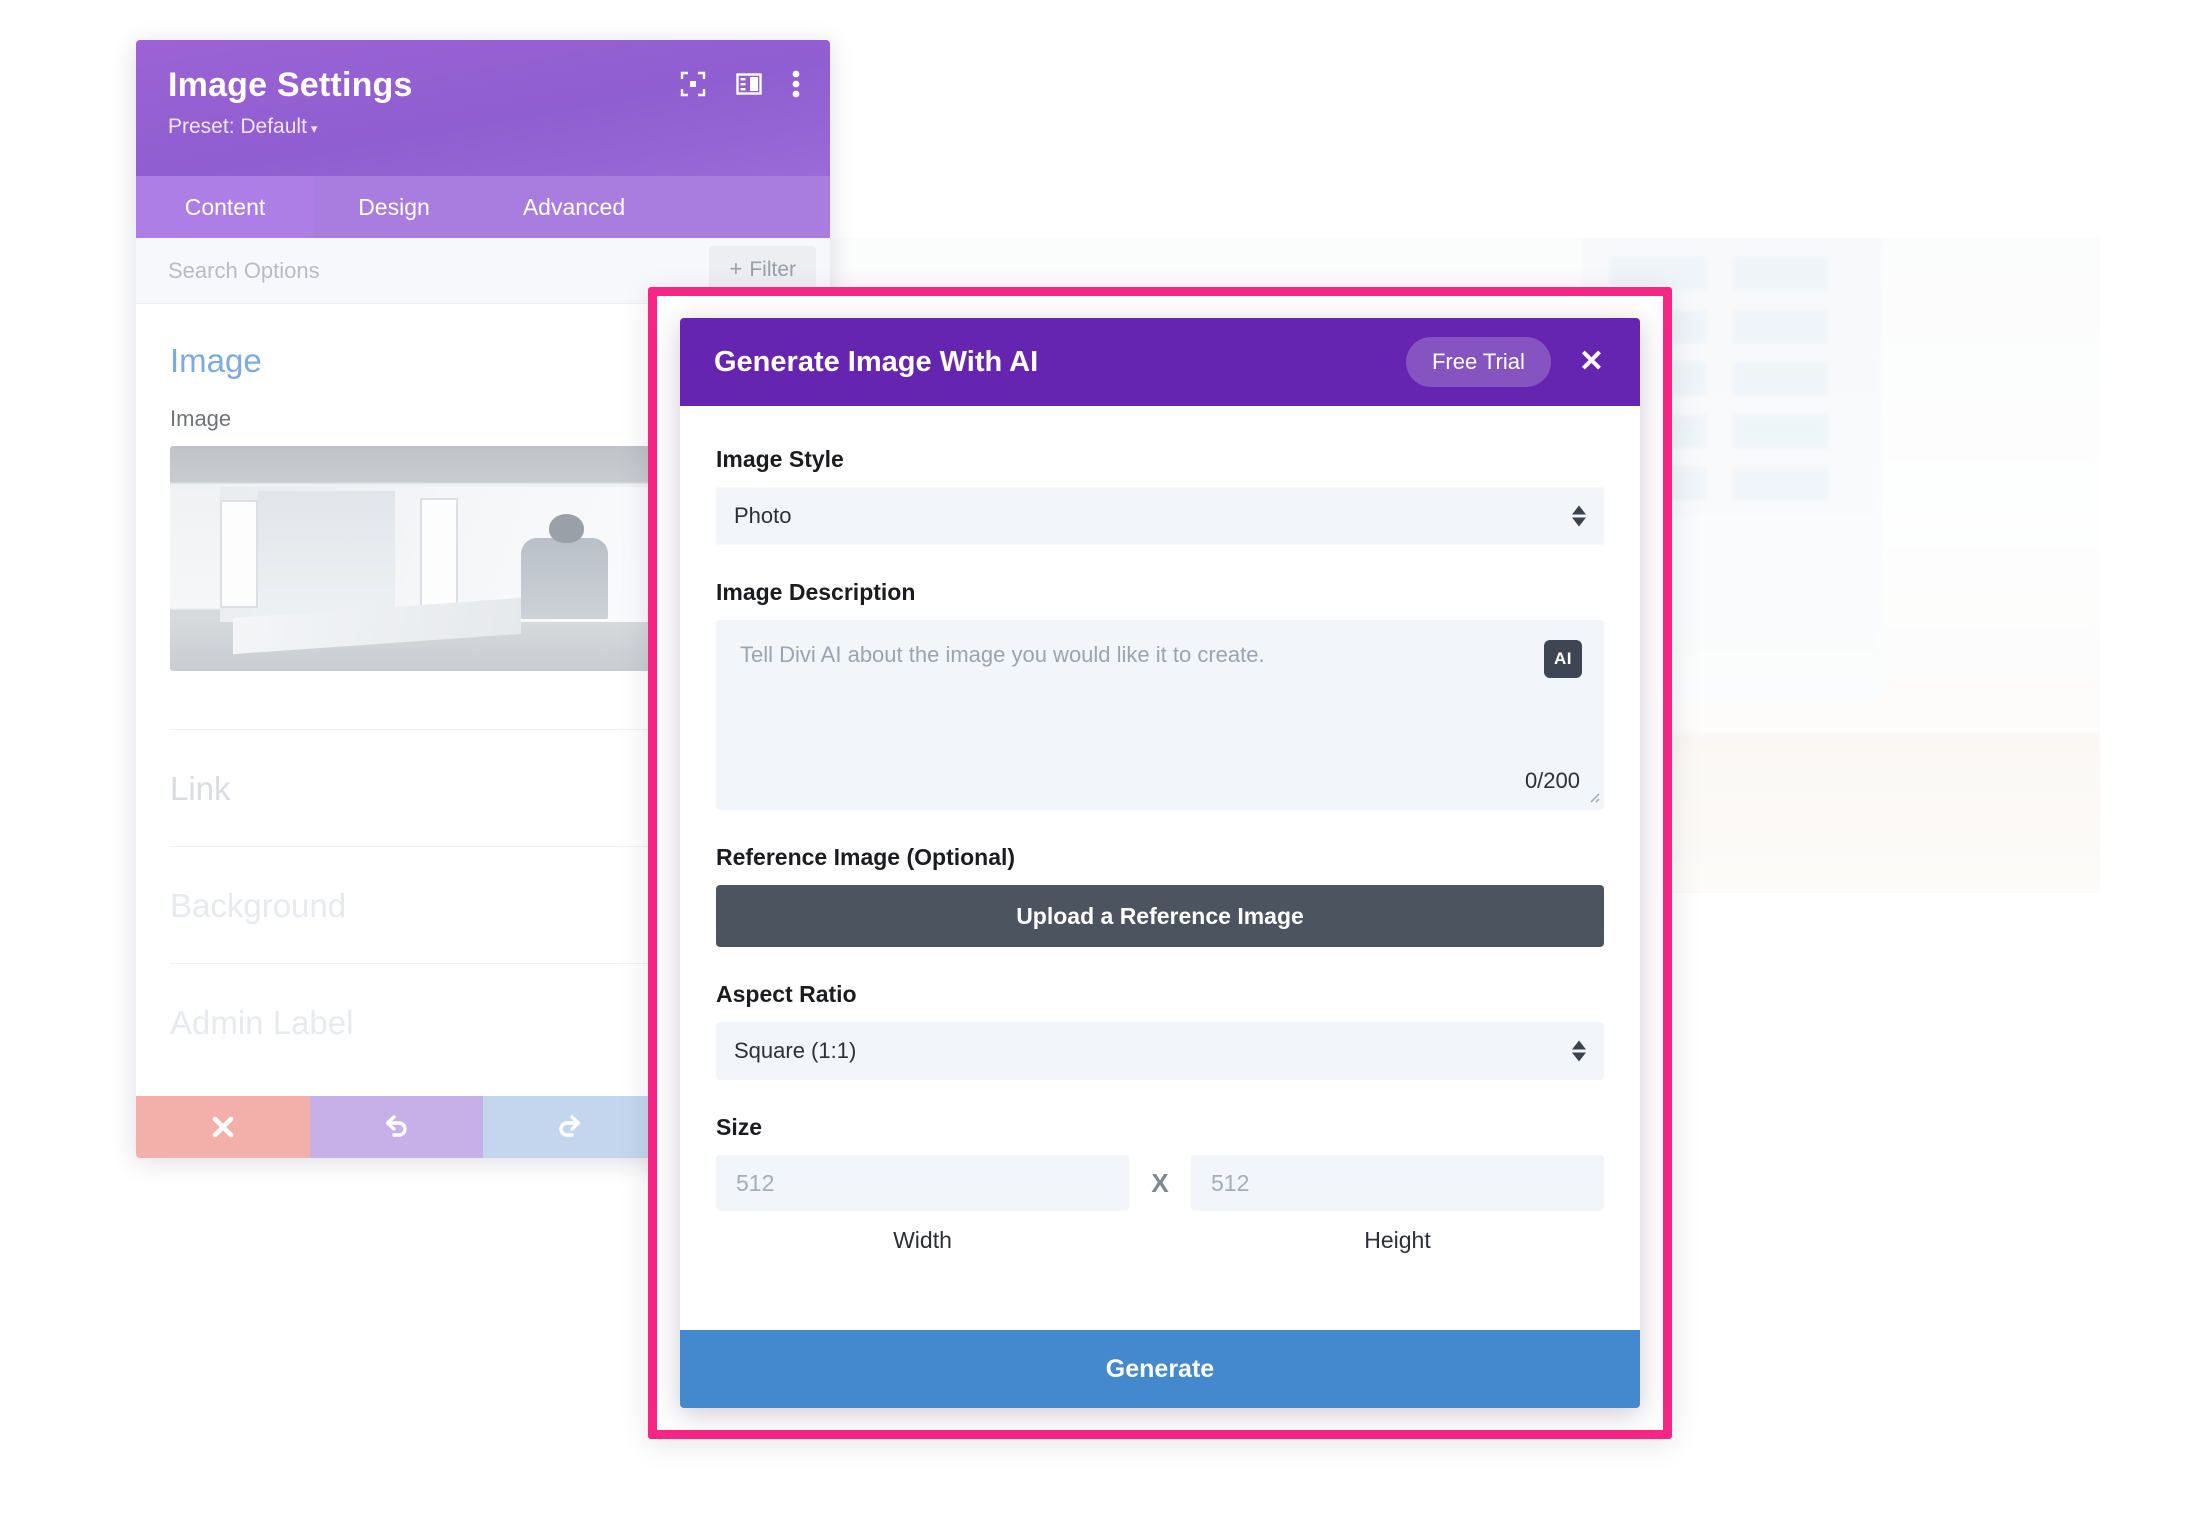 The width and height of the screenshot is (2200, 1529). I want to click on settings-panel-header: Image Settings Preset: Default ▾, so click(483, 108).